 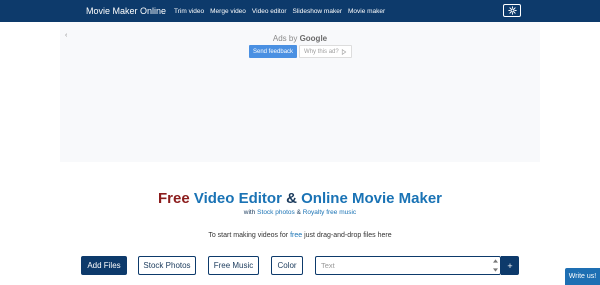 What do you see at coordinates (510, 265) in the screenshot?
I see `add-text-button: +` at bounding box center [510, 265].